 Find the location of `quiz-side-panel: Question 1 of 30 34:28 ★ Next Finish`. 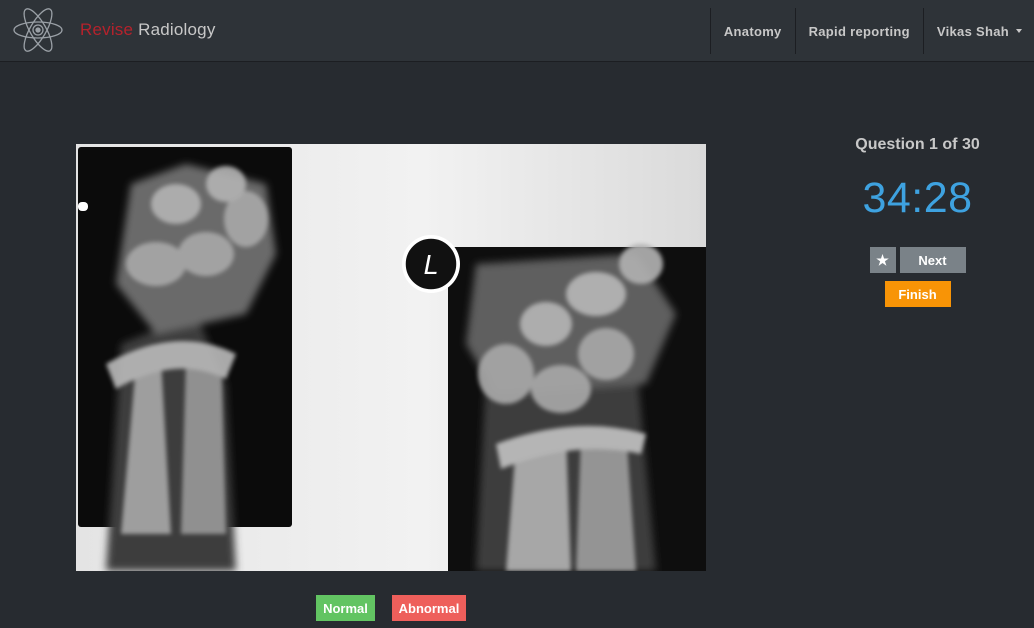

quiz-side-panel: Question 1 of 30 34:28 ★ Next Finish is located at coordinates (917, 219).